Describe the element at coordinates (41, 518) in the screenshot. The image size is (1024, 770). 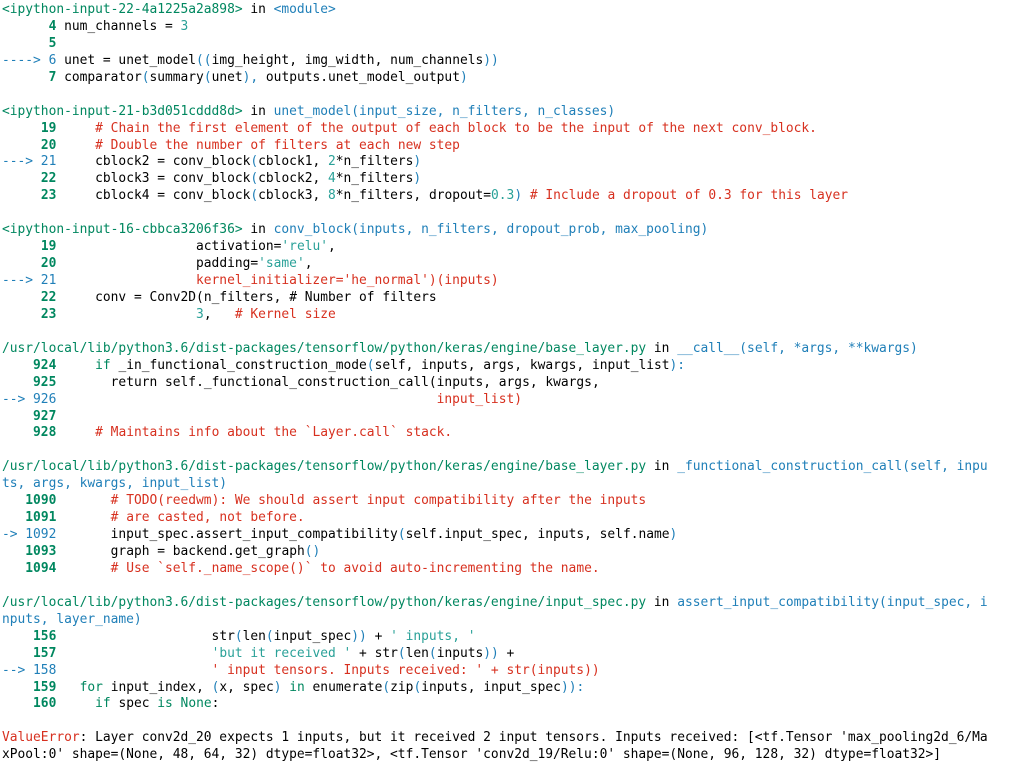
I see `traceback-segment: 1091` at that location.